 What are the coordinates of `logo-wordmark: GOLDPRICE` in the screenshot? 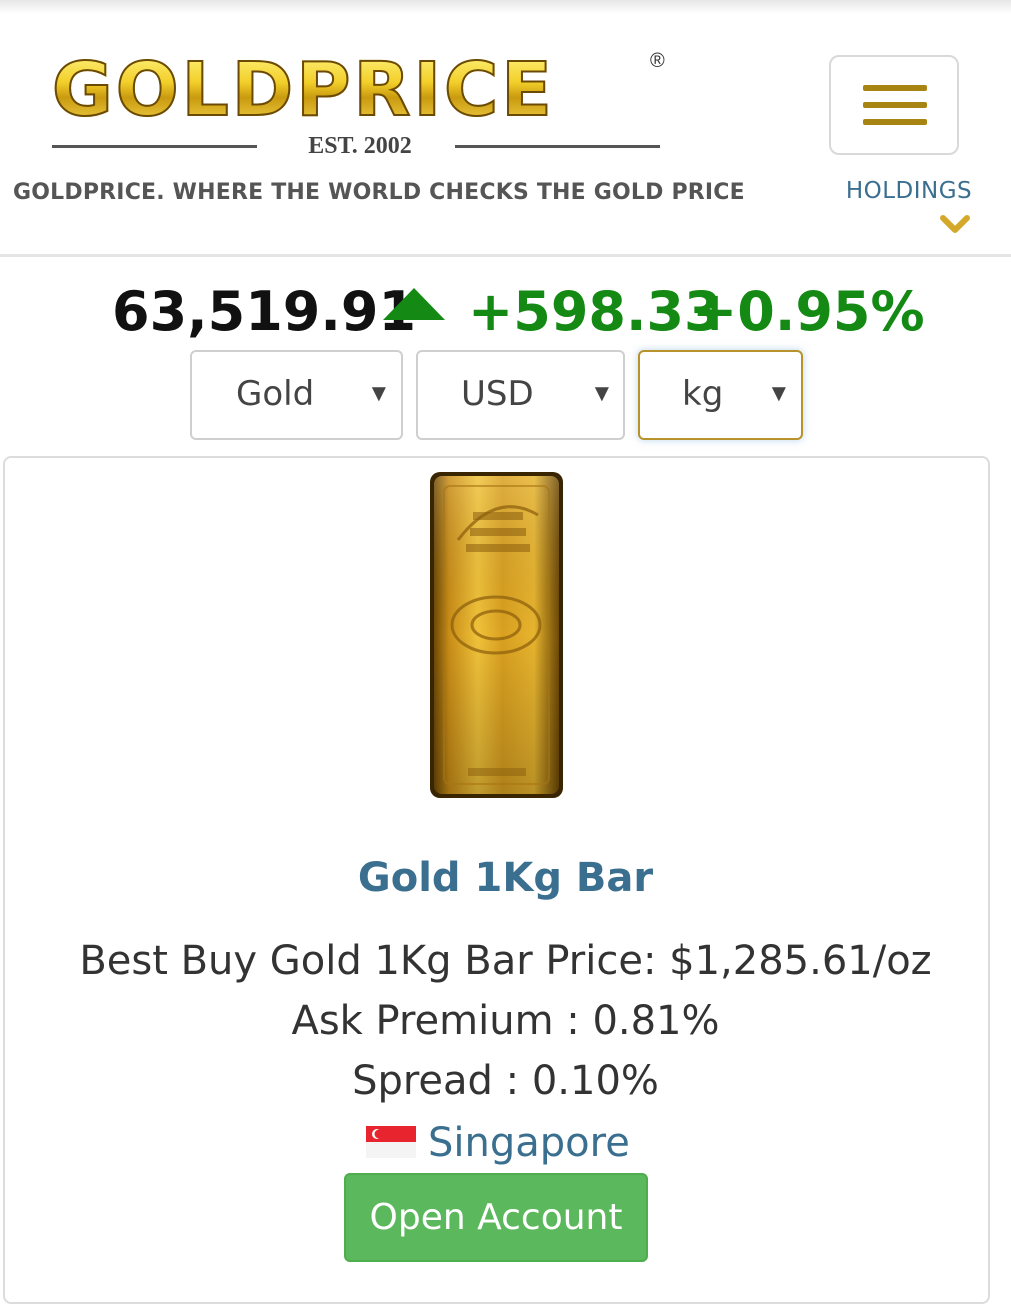 It's located at (303, 90).